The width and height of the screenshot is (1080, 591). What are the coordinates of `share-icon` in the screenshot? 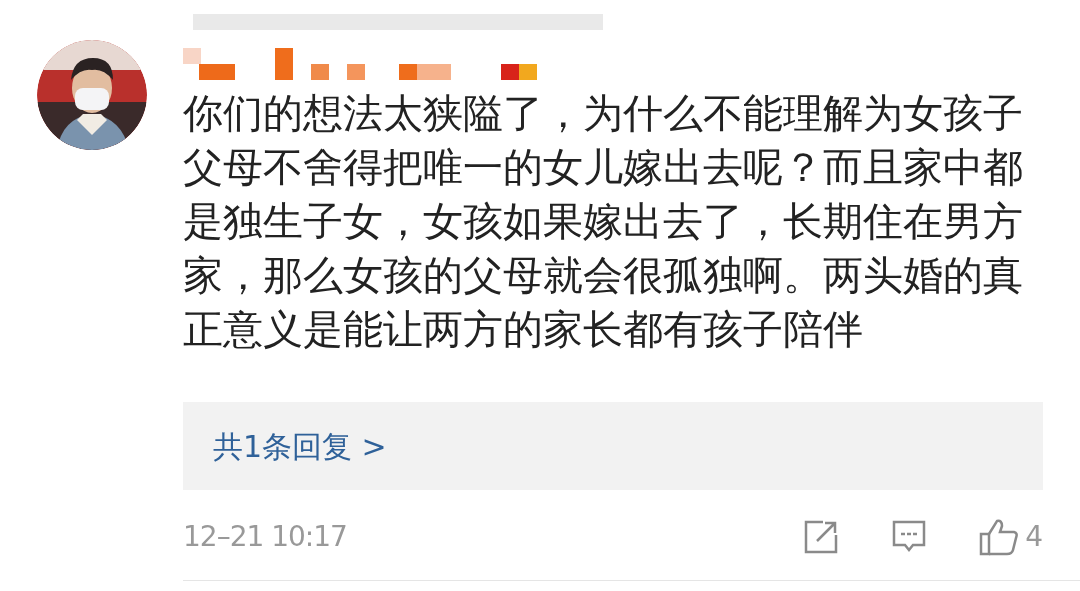 It's located at (821, 537).